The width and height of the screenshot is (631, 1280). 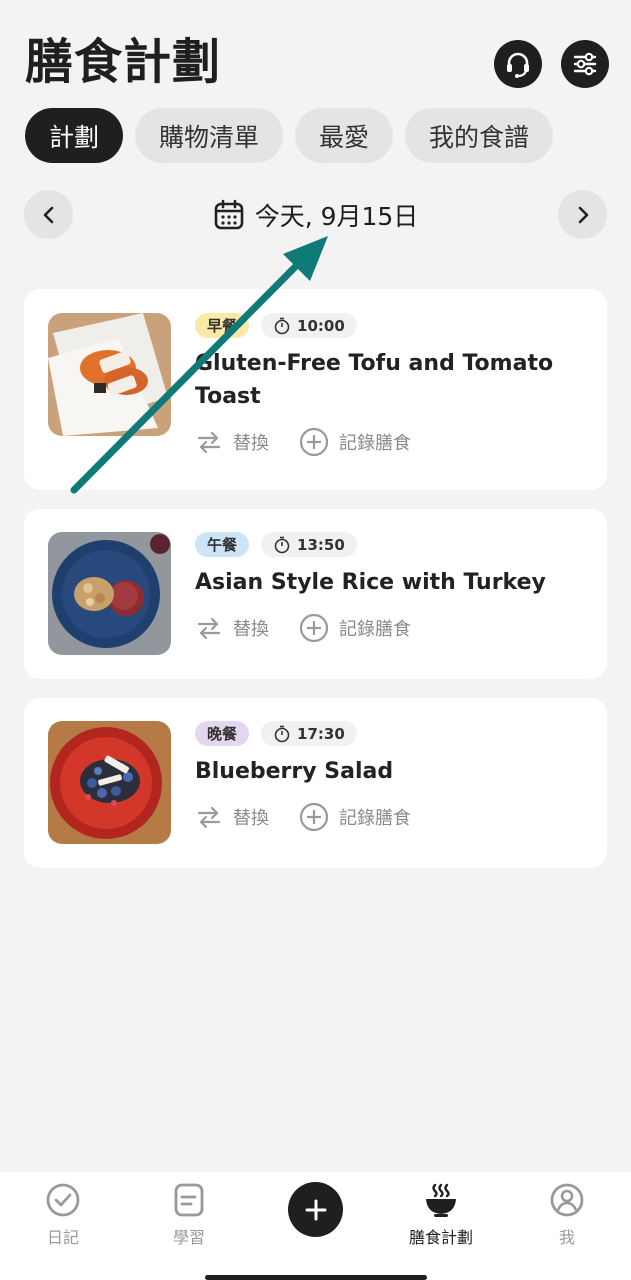 What do you see at coordinates (440, 1237) in the screenshot?
I see `nav-label: 膳食計劃` at bounding box center [440, 1237].